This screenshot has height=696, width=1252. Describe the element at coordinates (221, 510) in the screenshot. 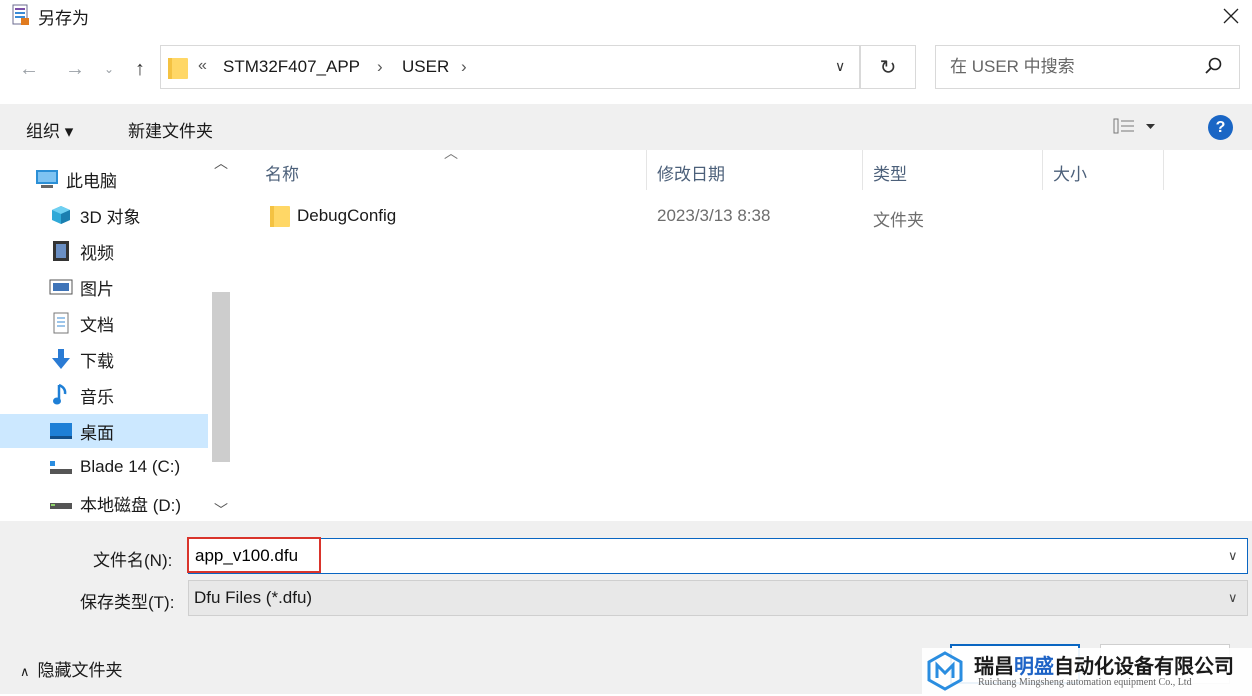

I see `scroll-down-icon: ﹀` at that location.